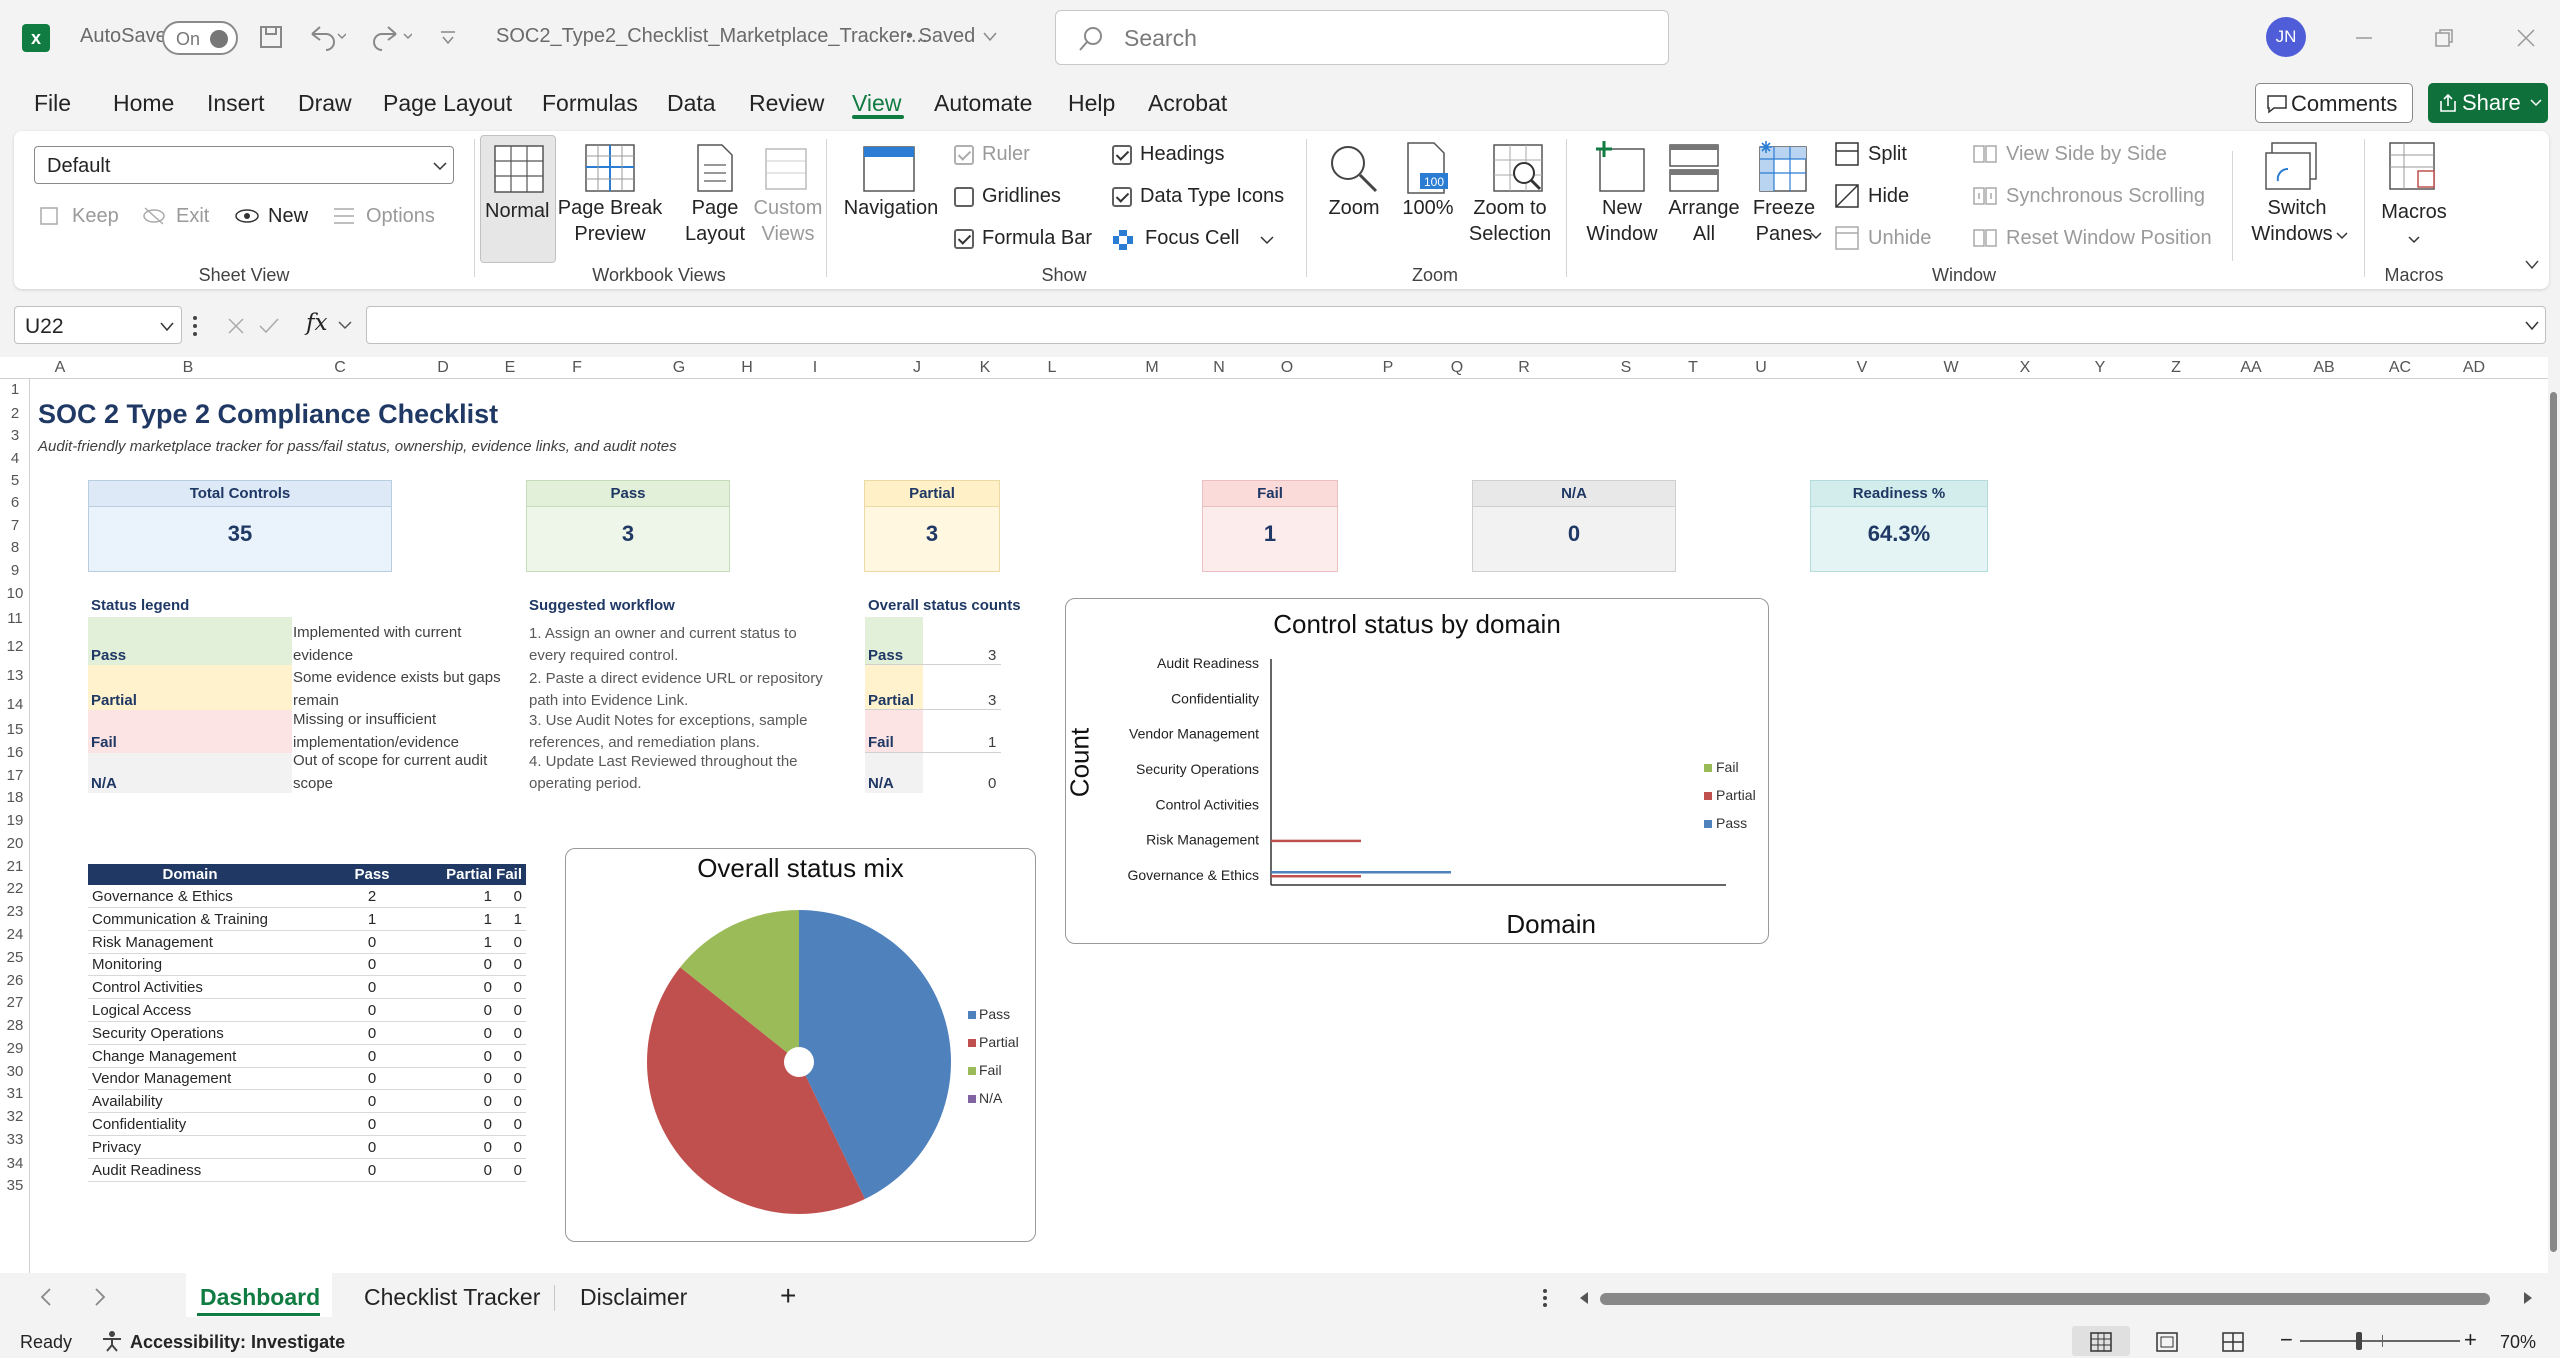 The height and width of the screenshot is (1358, 2560). Describe the element at coordinates (15, 797) in the screenshot. I see `row-header: 18` at that location.